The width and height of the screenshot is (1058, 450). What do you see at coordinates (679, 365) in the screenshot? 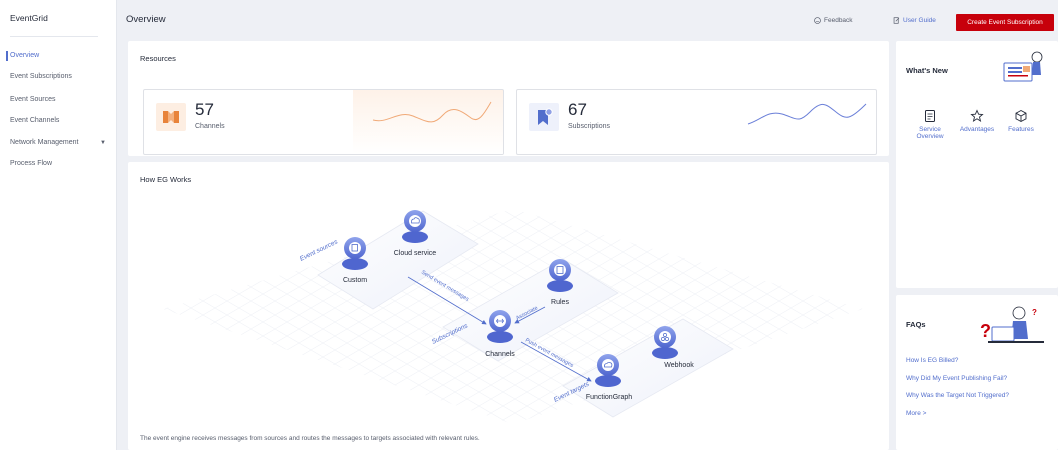
I see `webhook-label: Webhook` at bounding box center [679, 365].